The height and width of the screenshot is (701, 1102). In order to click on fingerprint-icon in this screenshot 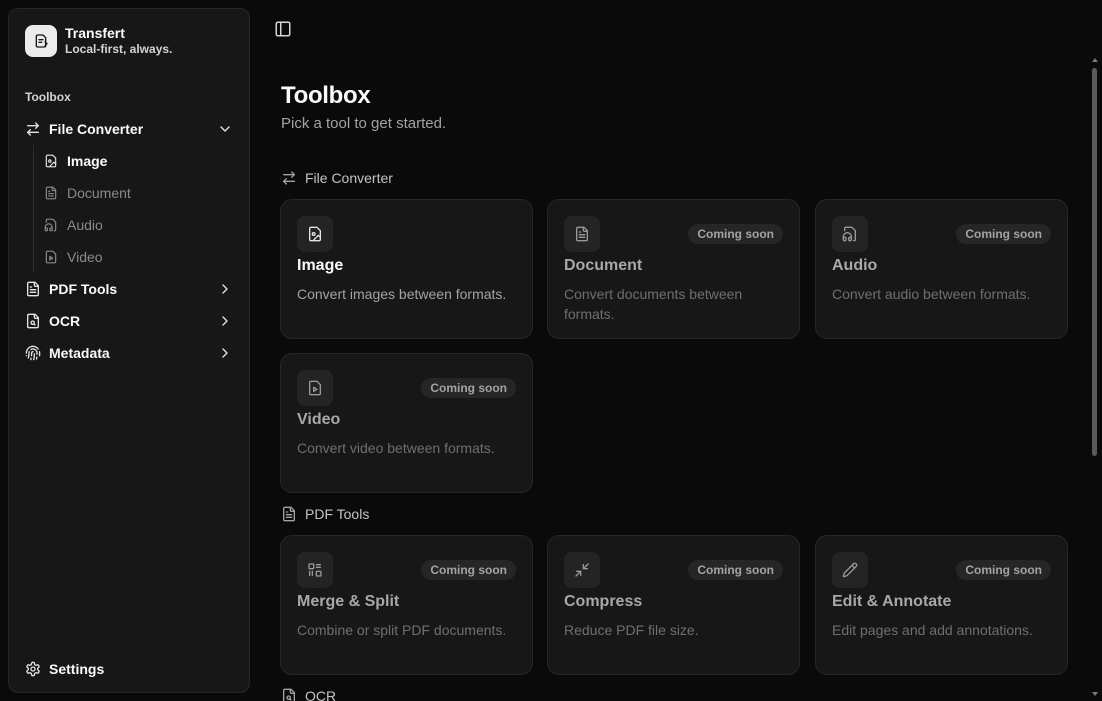, I will do `click(33, 353)`.